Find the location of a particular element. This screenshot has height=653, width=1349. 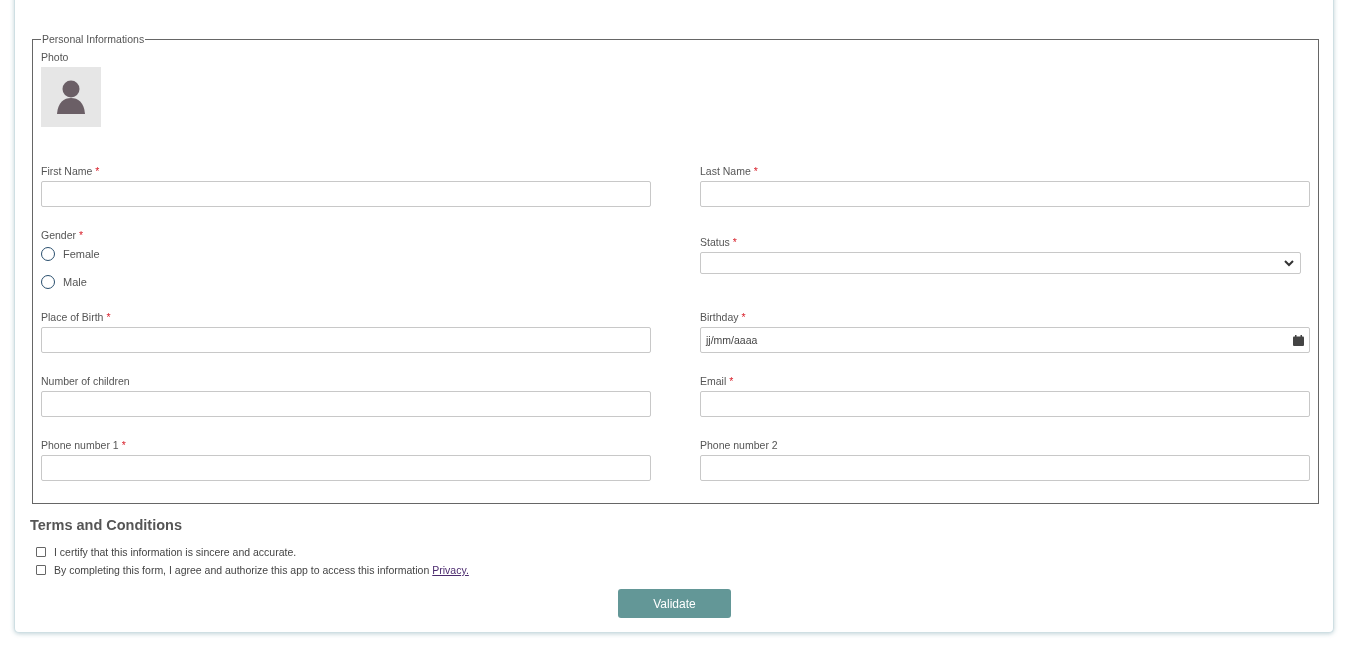

field-label: Phone number 2 is located at coordinates (739, 445).